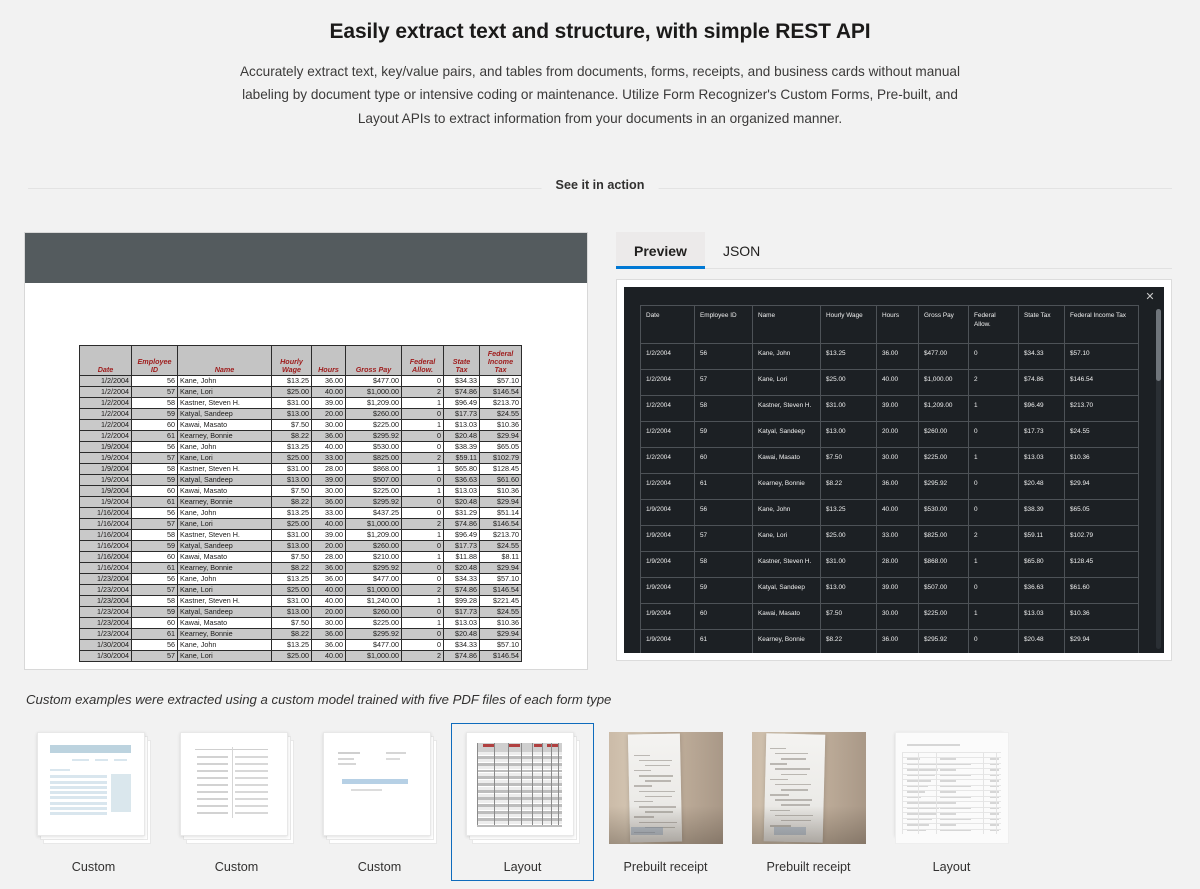 Image resolution: width=1200 pixels, height=889 pixels. What do you see at coordinates (154, 513) in the screenshot?
I see `source-table-cell: 56` at bounding box center [154, 513].